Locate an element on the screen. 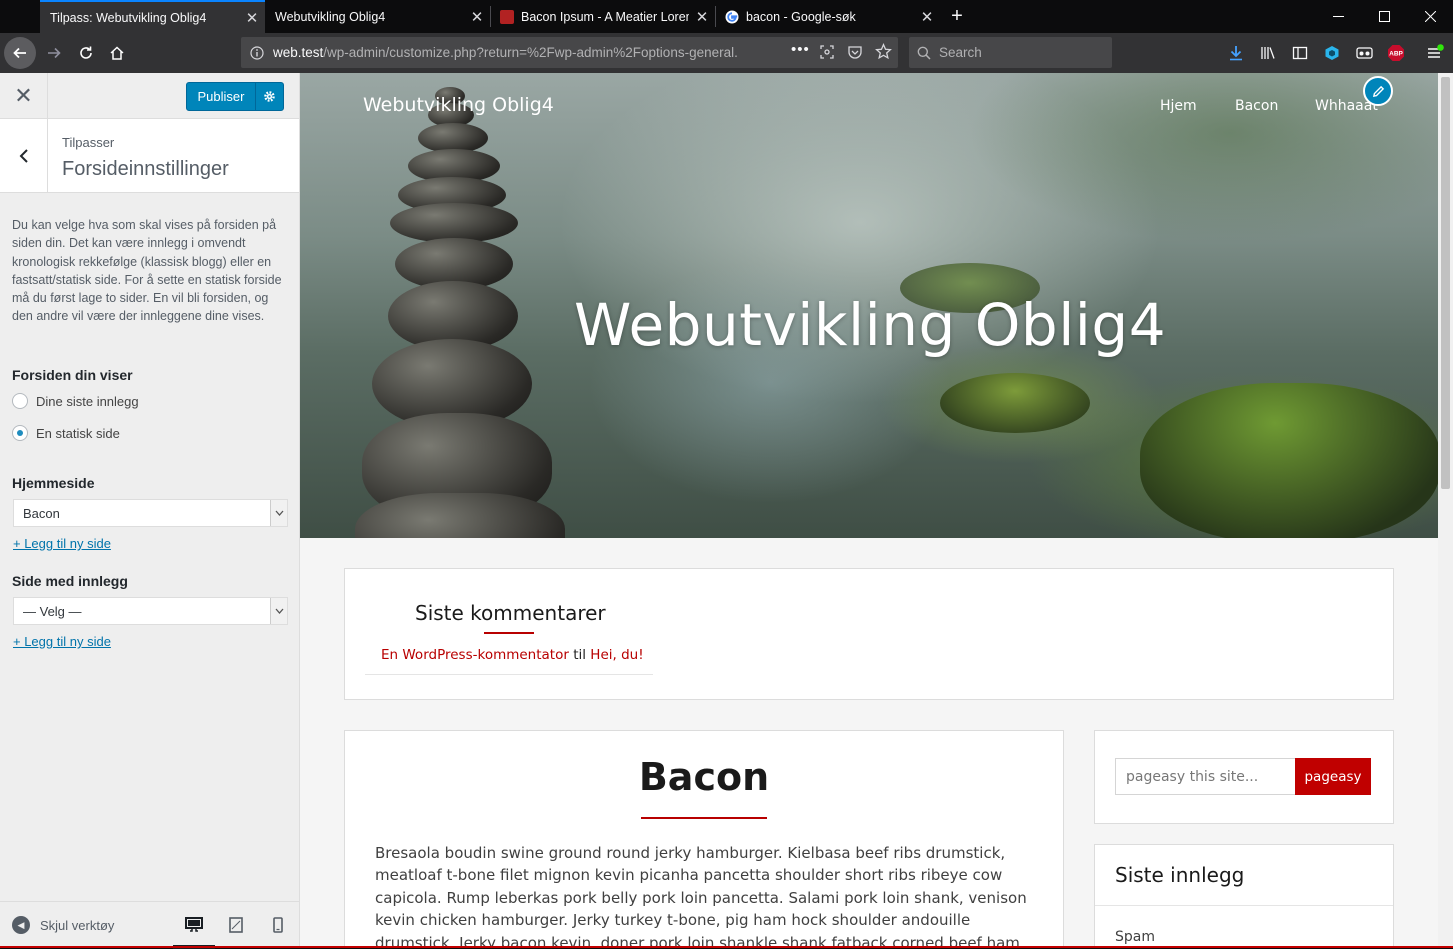 This screenshot has width=1453, height=949. front-page-displays-label: Forsiden din viser is located at coordinates (72, 375).